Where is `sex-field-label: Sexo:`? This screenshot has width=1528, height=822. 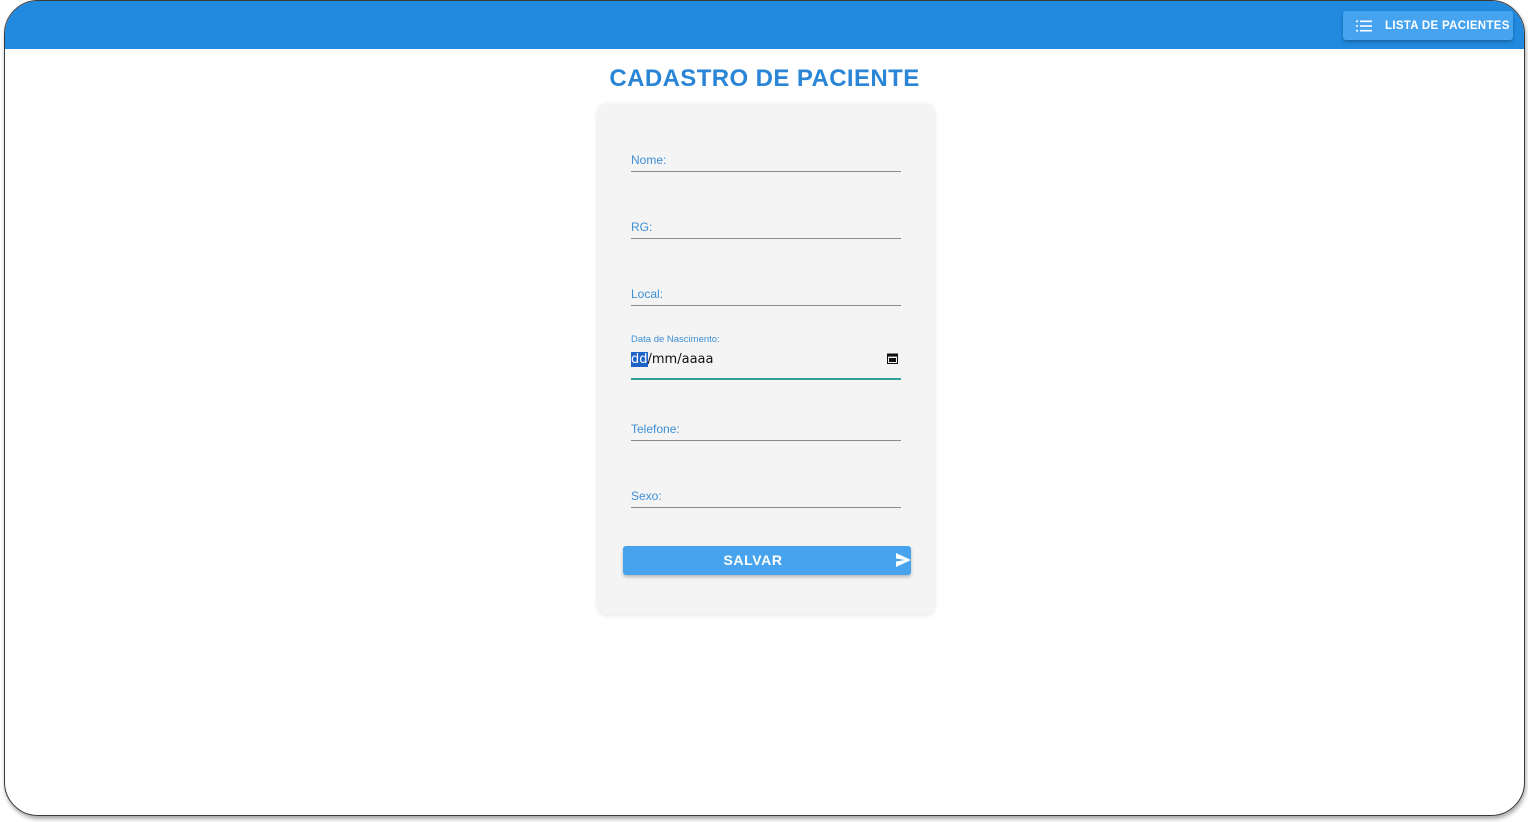 sex-field-label: Sexo: is located at coordinates (646, 496).